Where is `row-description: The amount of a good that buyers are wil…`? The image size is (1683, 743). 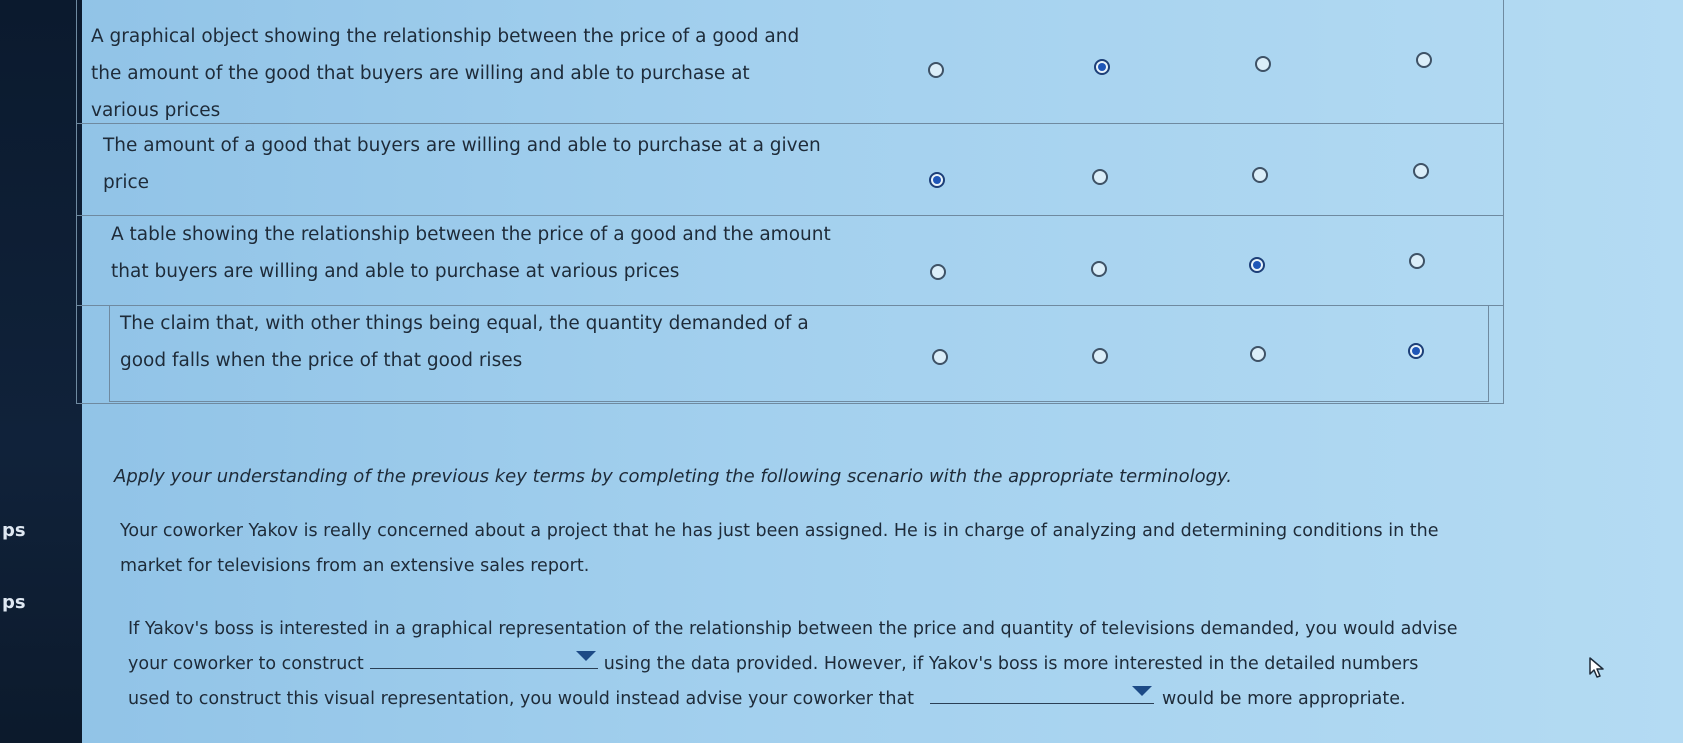 row-description: The amount of a good that buyers are wil… is located at coordinates (462, 164).